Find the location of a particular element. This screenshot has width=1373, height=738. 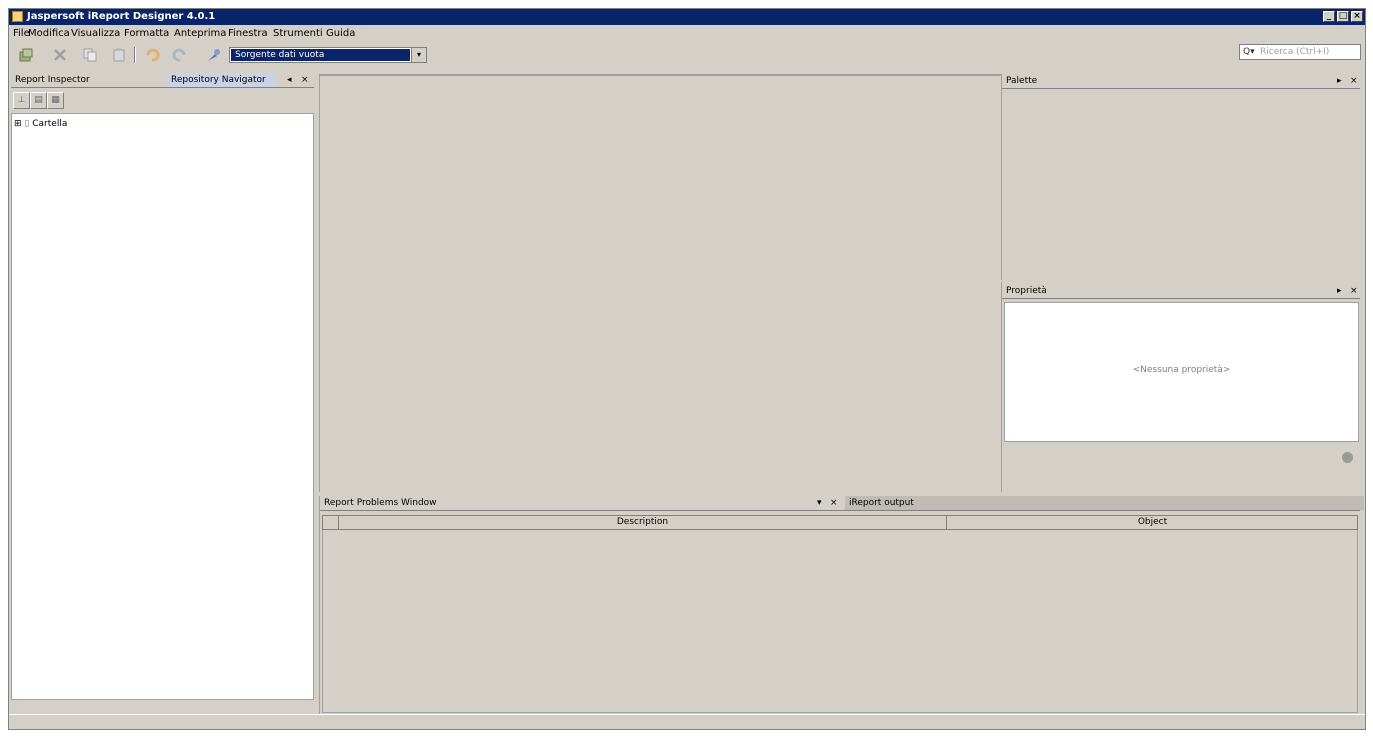

tab-report-inspector: Report Inspector is located at coordinates (88, 80).